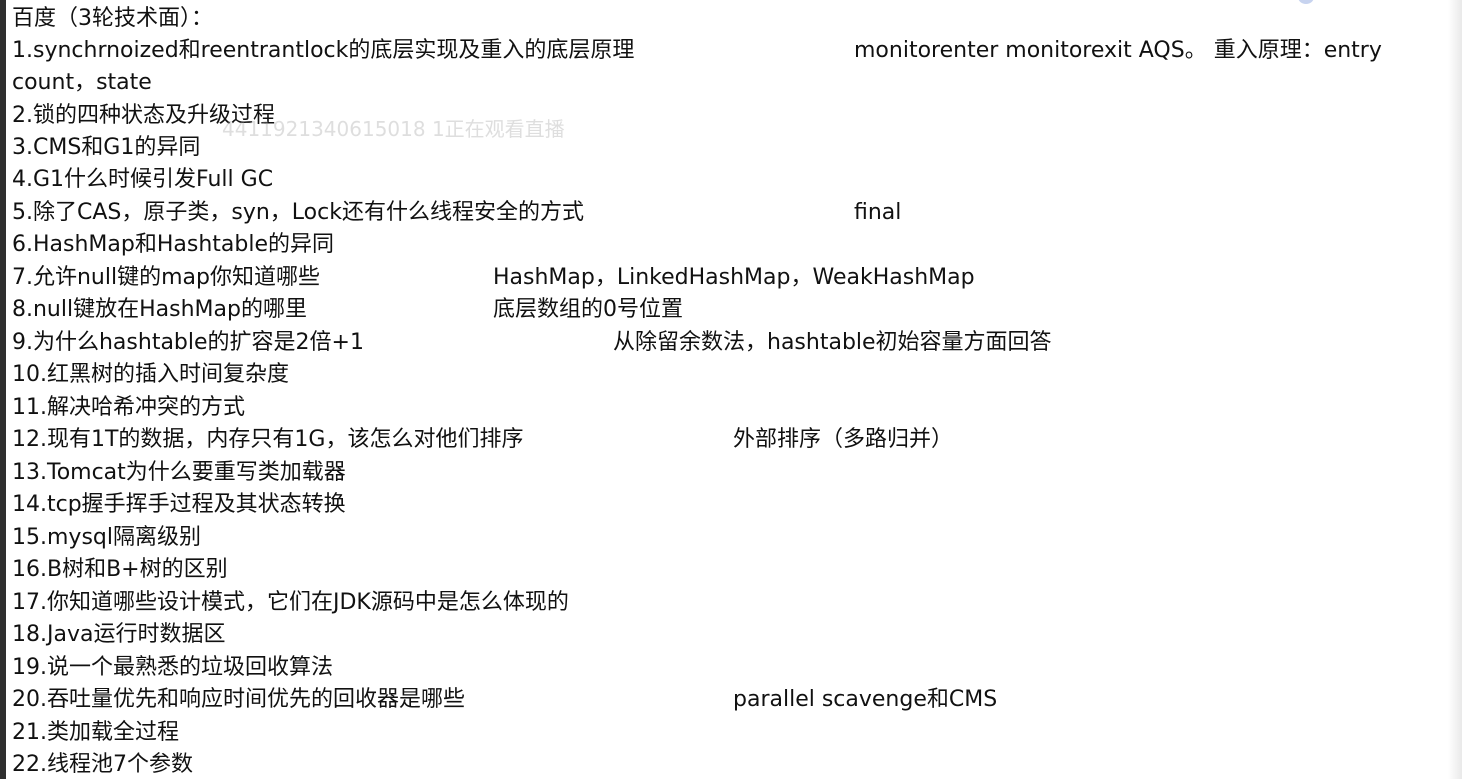 Image resolution: width=1462 pixels, height=781 pixels. Describe the element at coordinates (188, 342) in the screenshot. I see `question-9: 9.为什么hashtable的扩容是2倍+1` at that location.